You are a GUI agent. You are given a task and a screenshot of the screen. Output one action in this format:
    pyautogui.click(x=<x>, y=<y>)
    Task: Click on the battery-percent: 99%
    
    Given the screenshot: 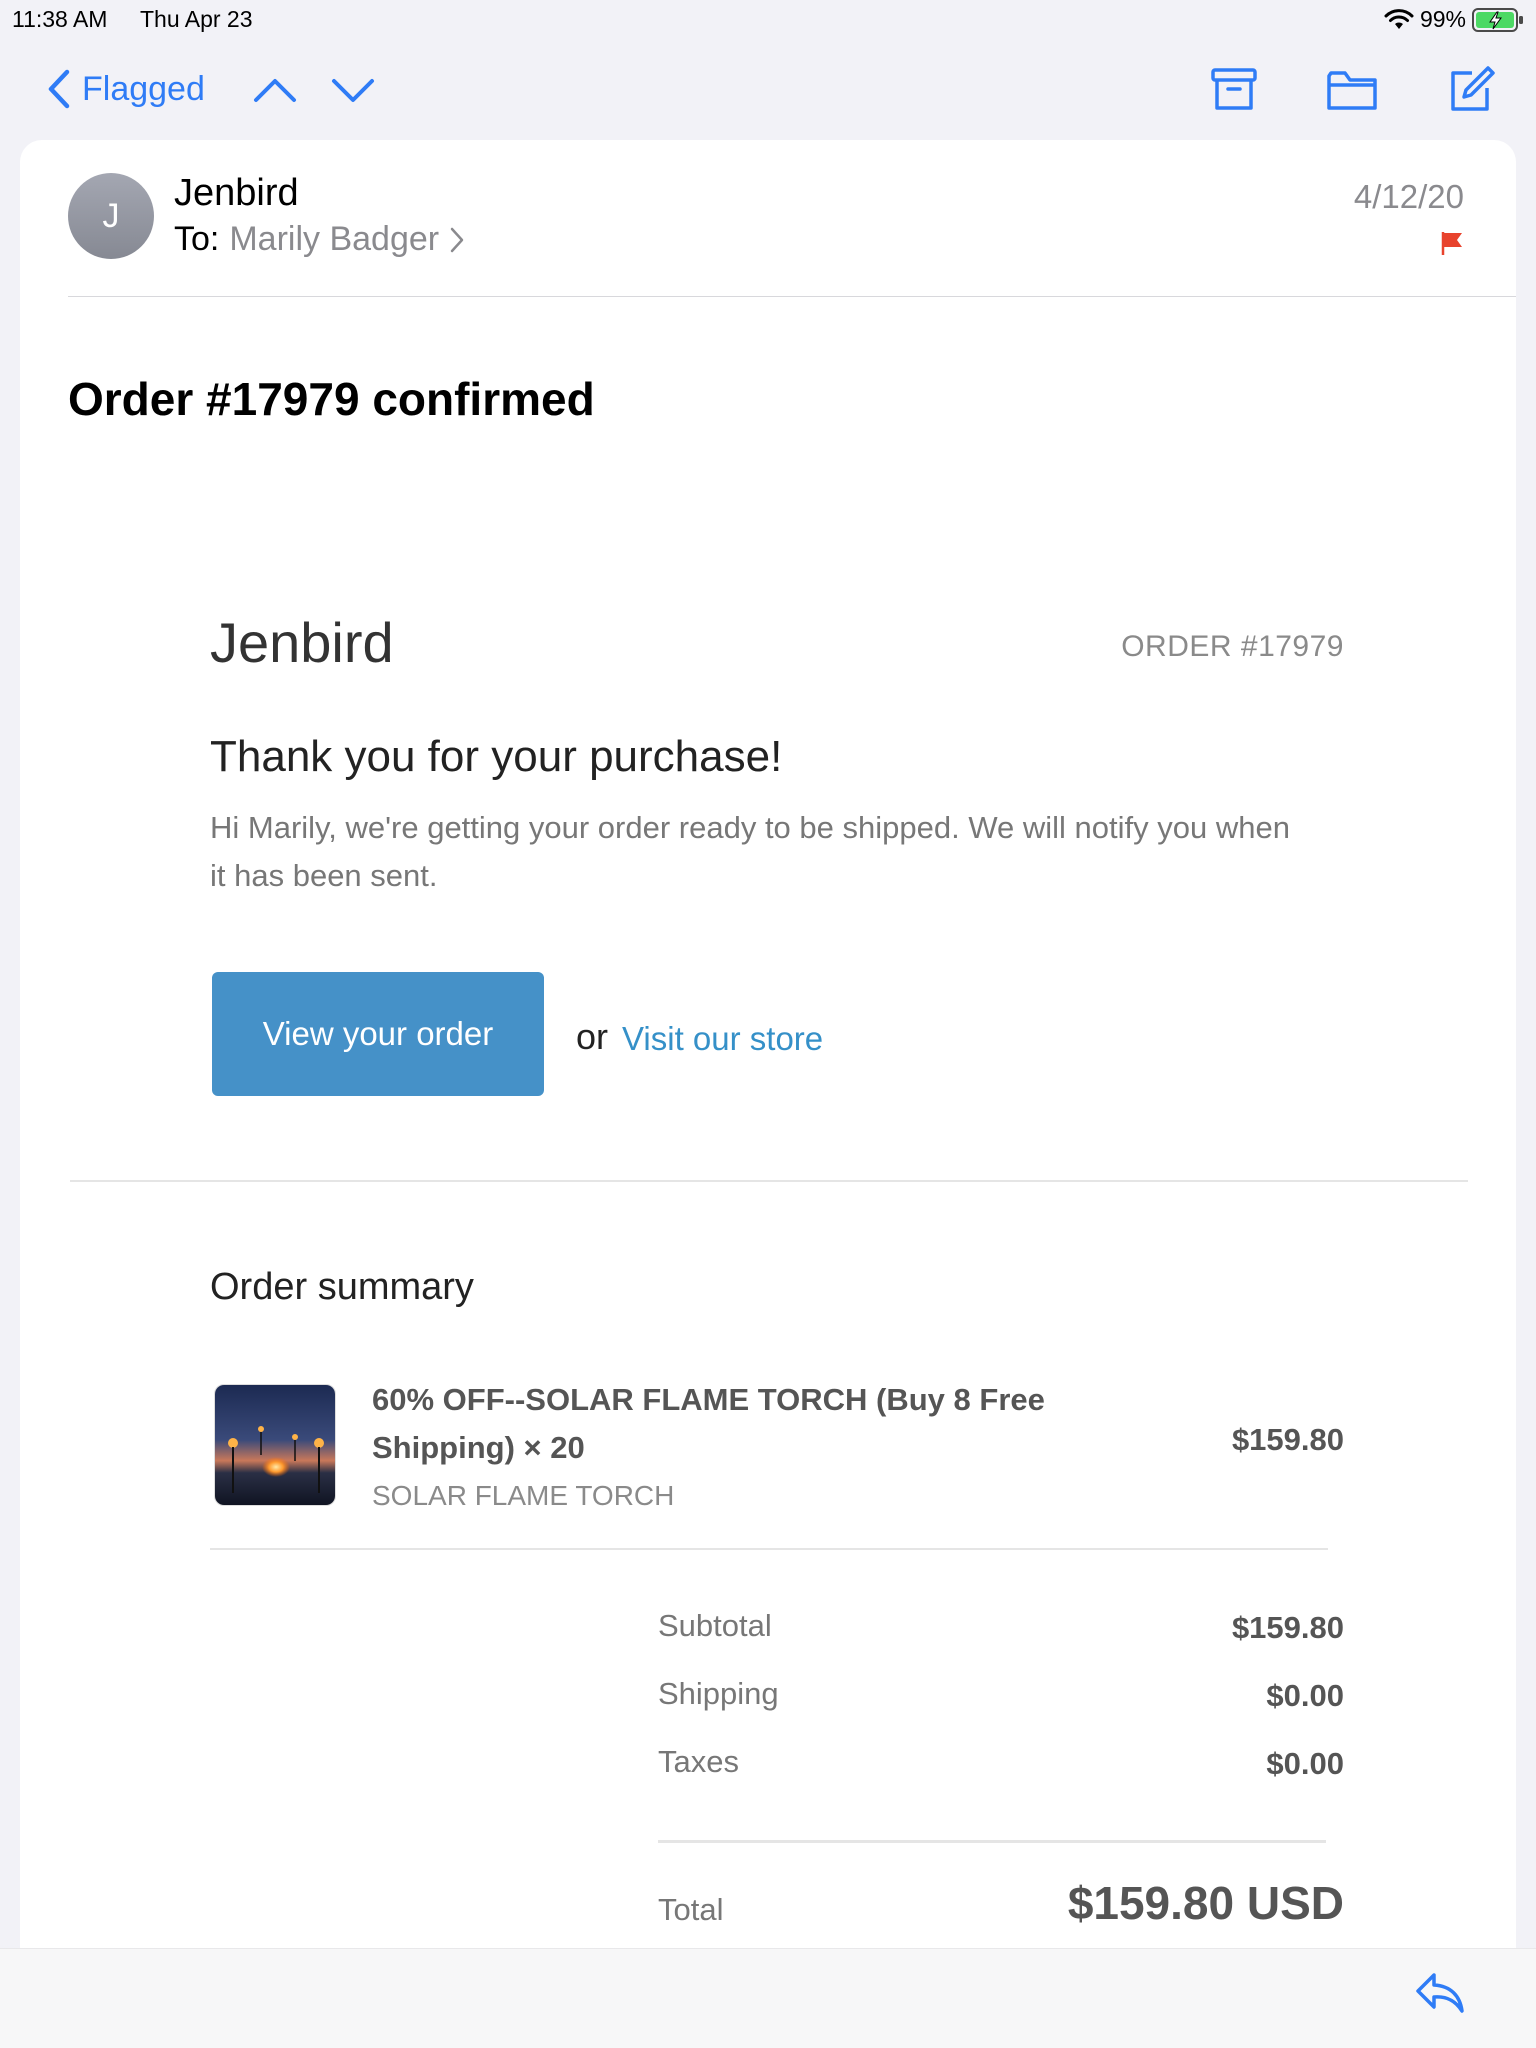 What is the action you would take?
    pyautogui.click(x=1442, y=19)
    